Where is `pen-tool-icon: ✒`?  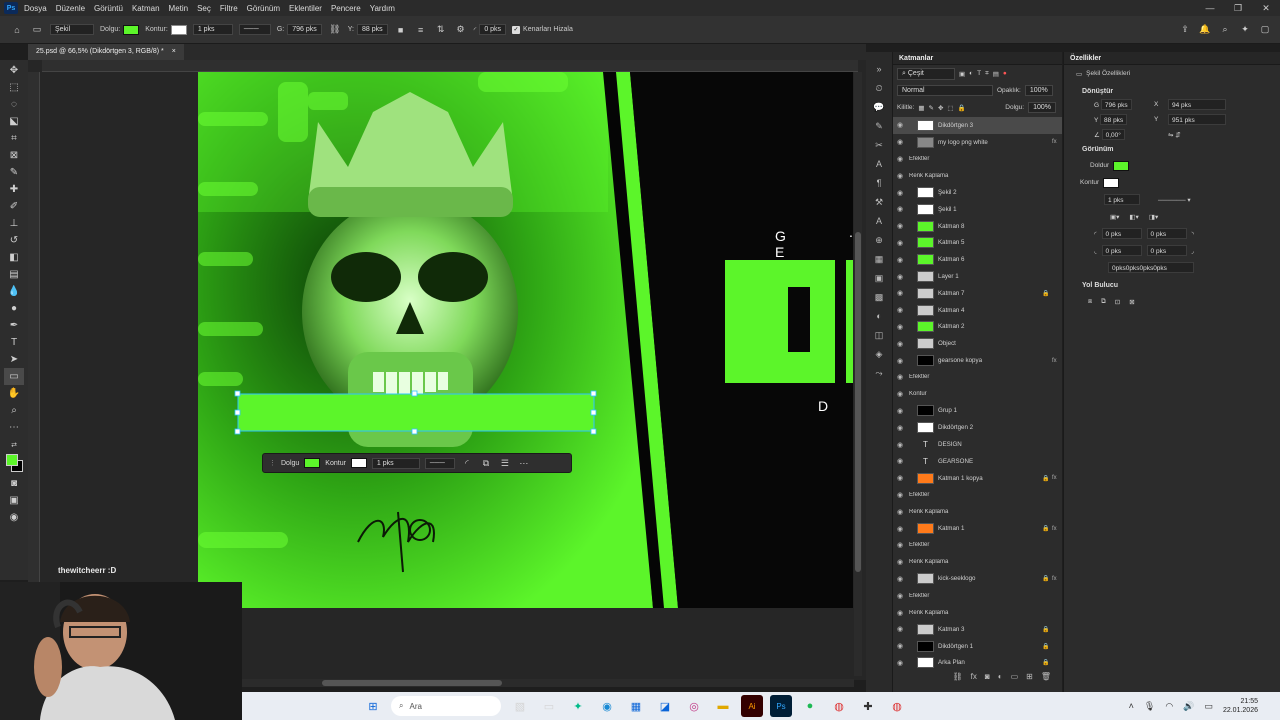 pen-tool-icon: ✒ is located at coordinates (14, 325).